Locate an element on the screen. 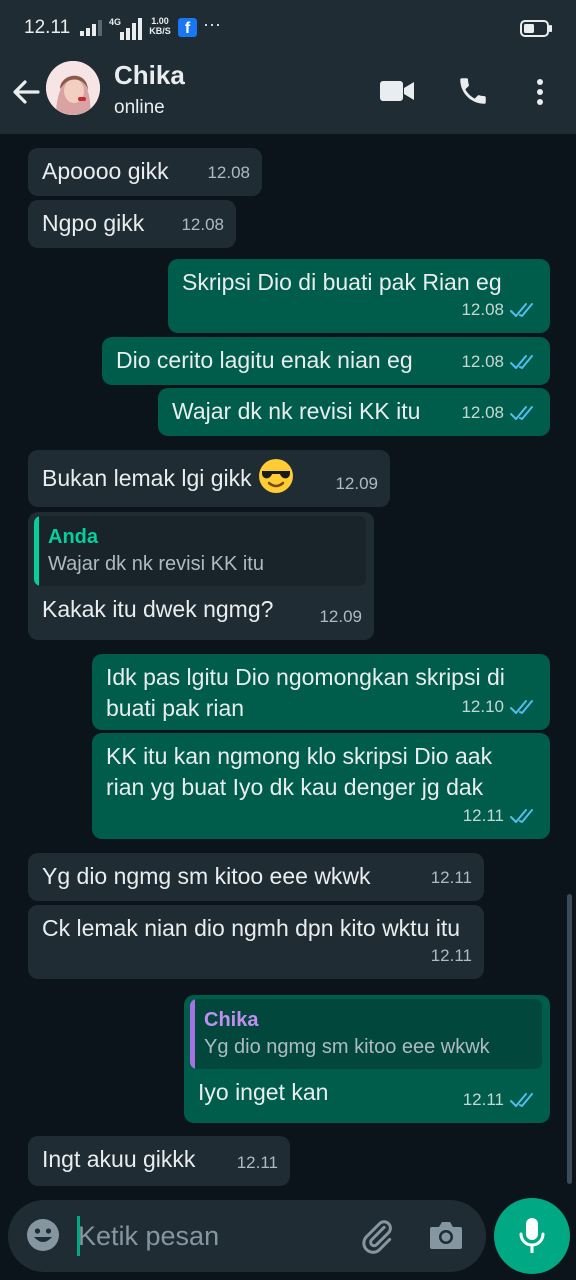 The height and width of the screenshot is (1280, 576). contact-name: Chika is located at coordinates (149, 75).